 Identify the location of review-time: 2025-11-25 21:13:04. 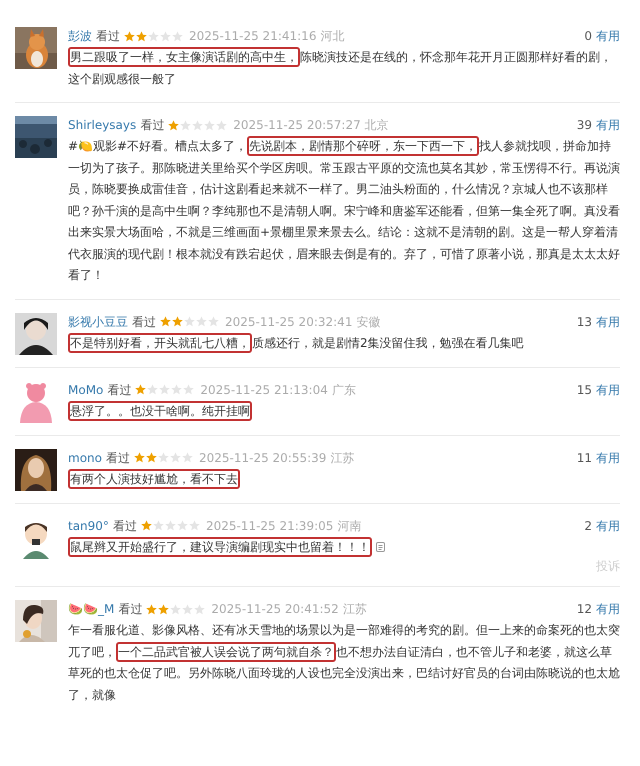
(264, 390).